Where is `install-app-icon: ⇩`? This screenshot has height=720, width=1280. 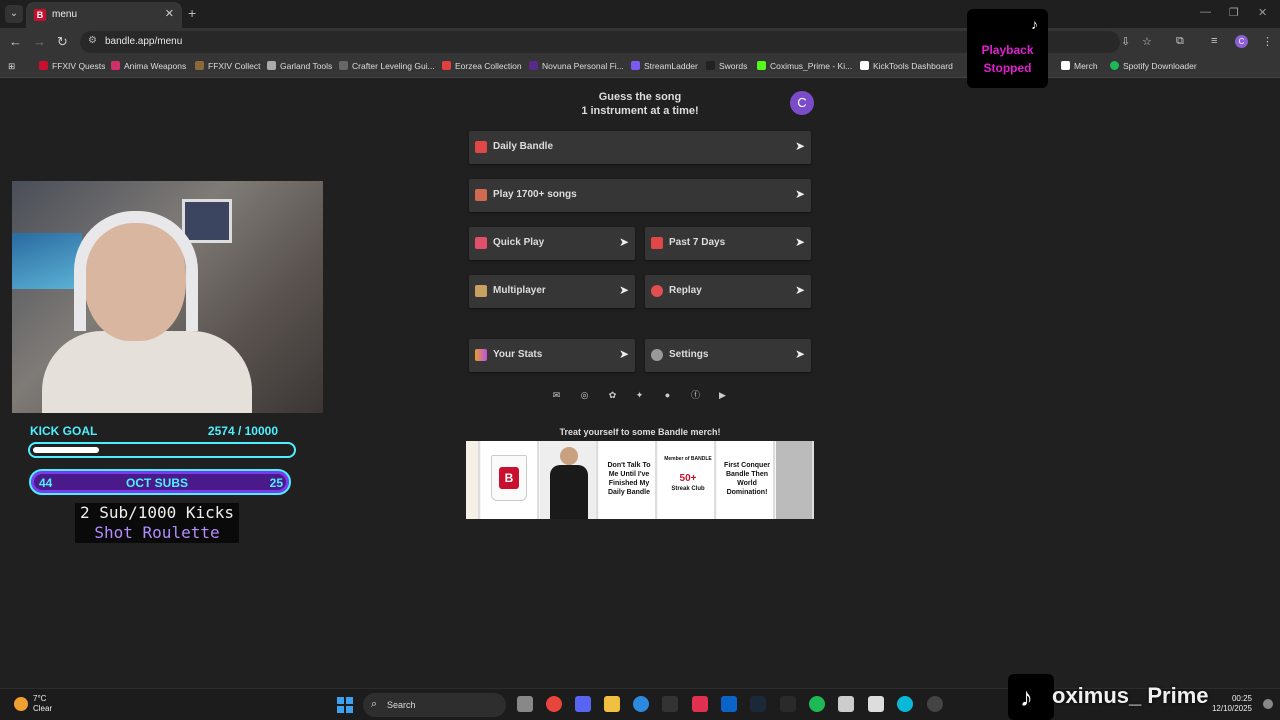 install-app-icon: ⇩ is located at coordinates (1125, 41).